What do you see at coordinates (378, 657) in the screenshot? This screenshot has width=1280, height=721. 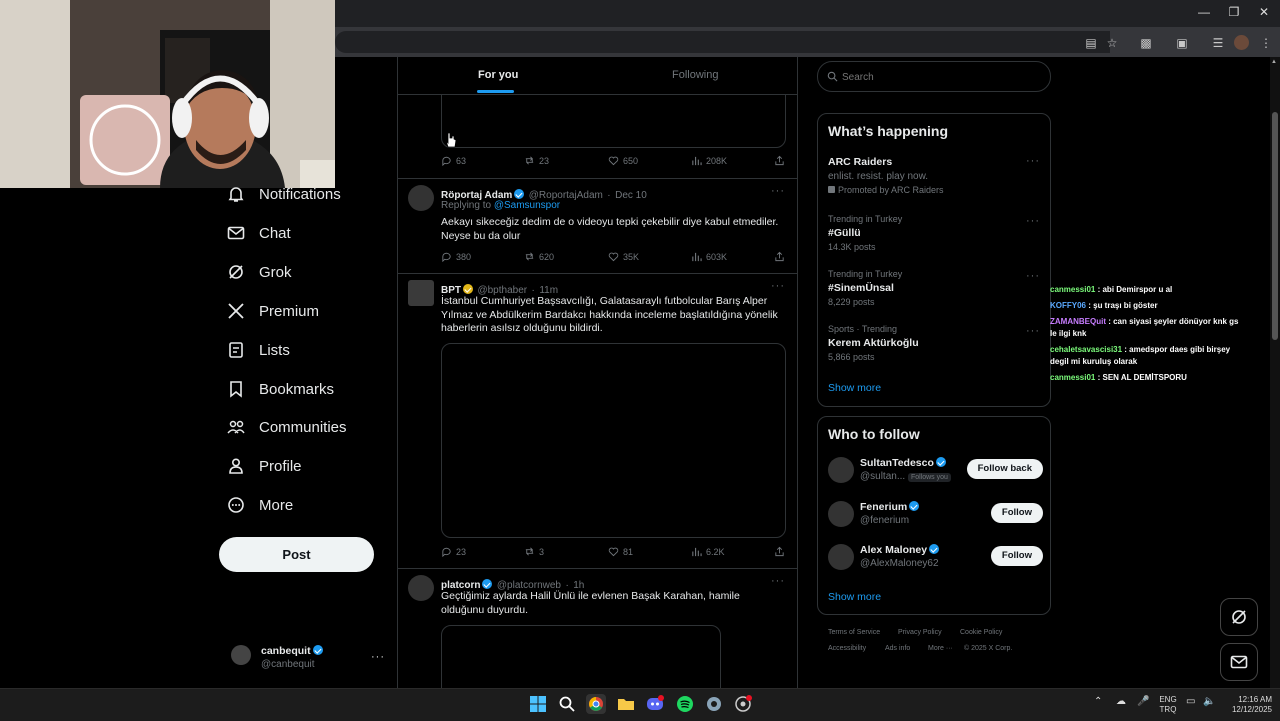 I see `account-menu-icon: ···` at bounding box center [378, 657].